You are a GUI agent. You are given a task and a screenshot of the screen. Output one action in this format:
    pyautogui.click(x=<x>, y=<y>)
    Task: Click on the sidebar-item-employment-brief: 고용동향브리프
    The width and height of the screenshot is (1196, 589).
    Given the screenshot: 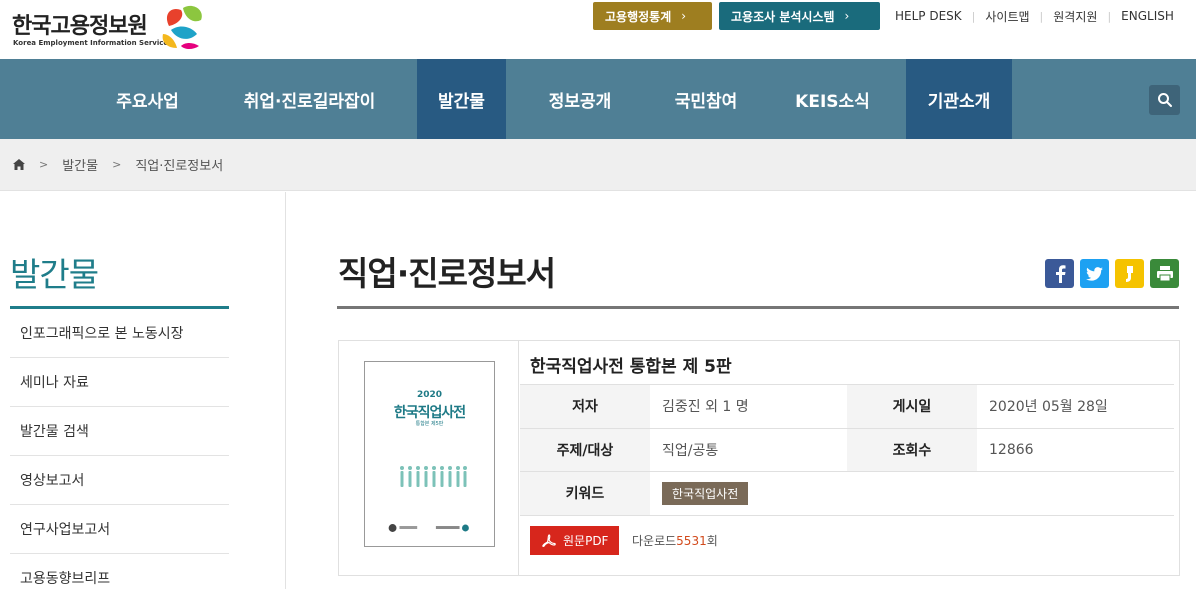 What is the action you would take?
    pyautogui.click(x=119, y=571)
    